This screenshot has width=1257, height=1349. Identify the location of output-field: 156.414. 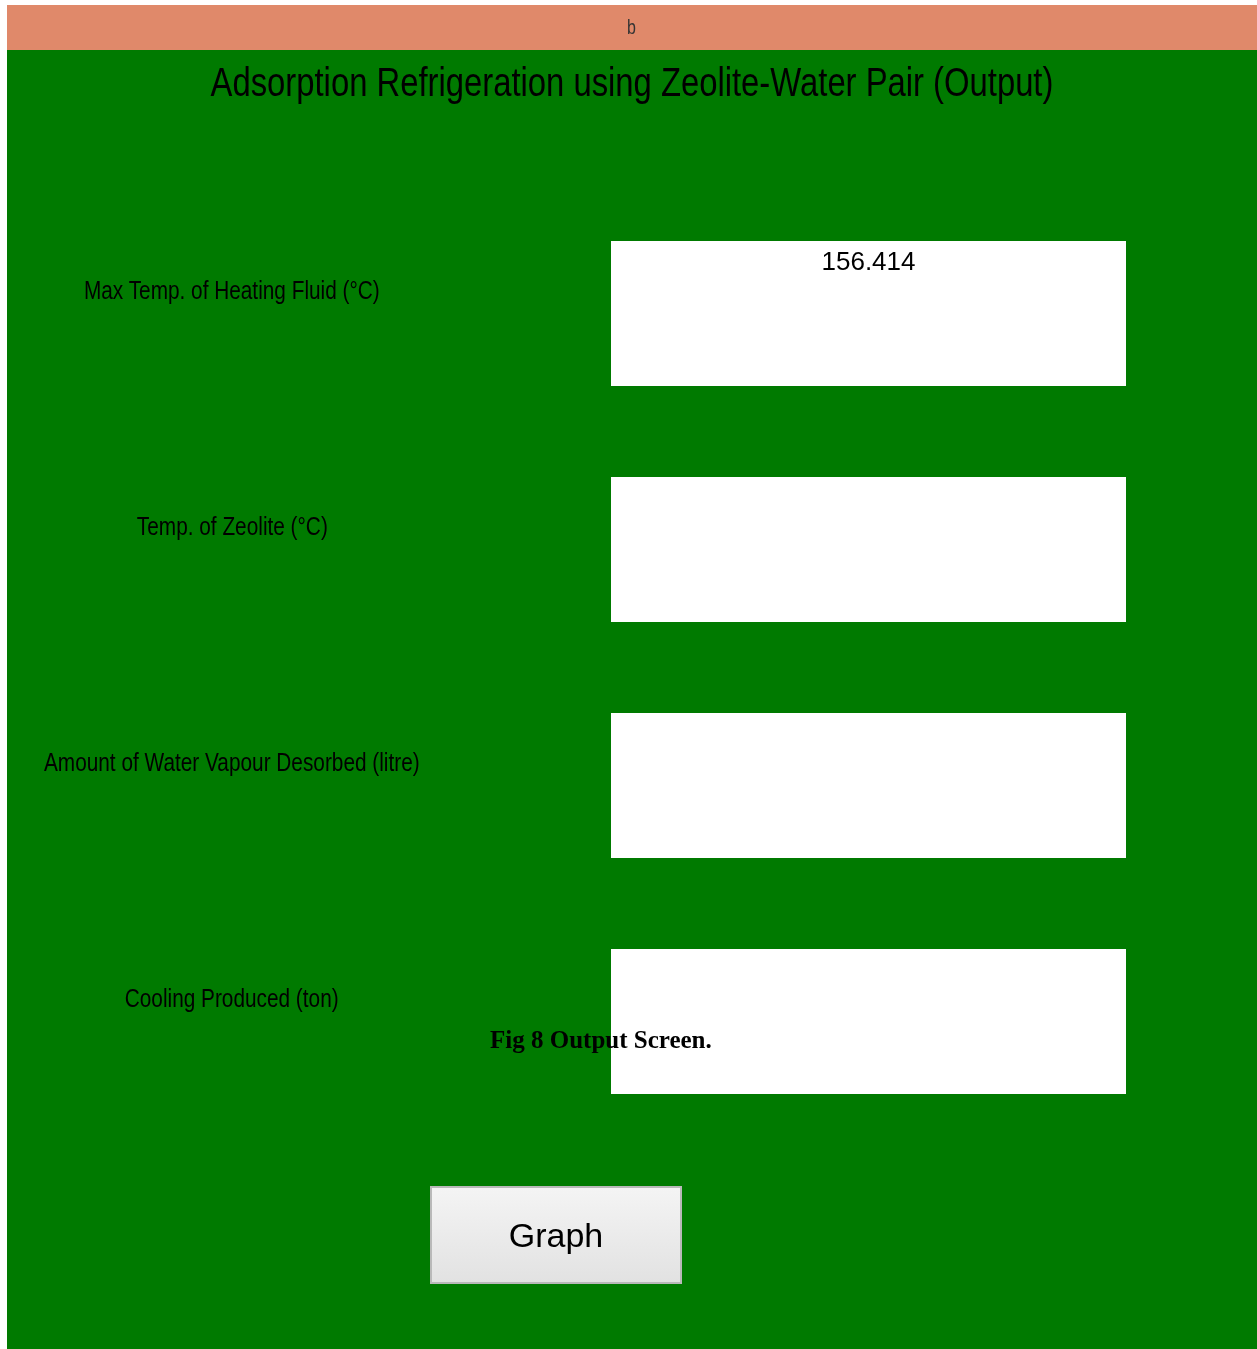
(868, 313).